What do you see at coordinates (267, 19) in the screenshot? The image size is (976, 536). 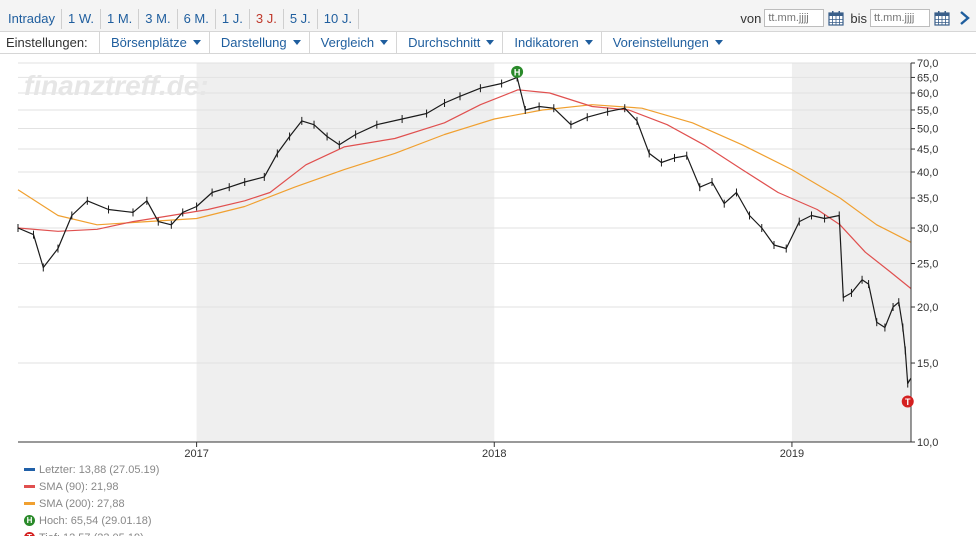 I see `range-tab-3-j: 3 J.` at bounding box center [267, 19].